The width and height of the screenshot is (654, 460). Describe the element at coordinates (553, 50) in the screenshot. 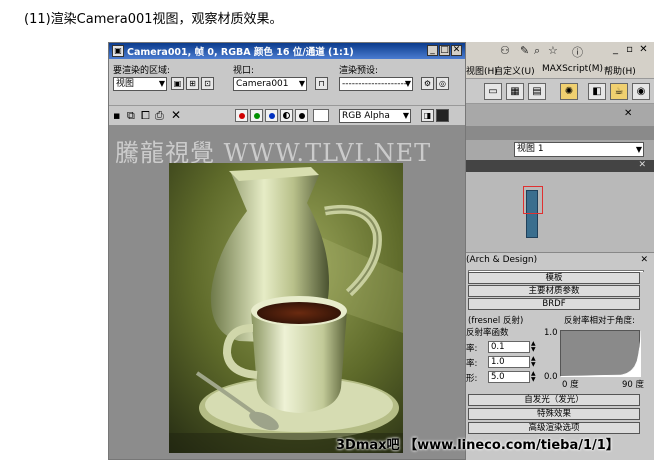

I see `star-icon: ☆` at that location.